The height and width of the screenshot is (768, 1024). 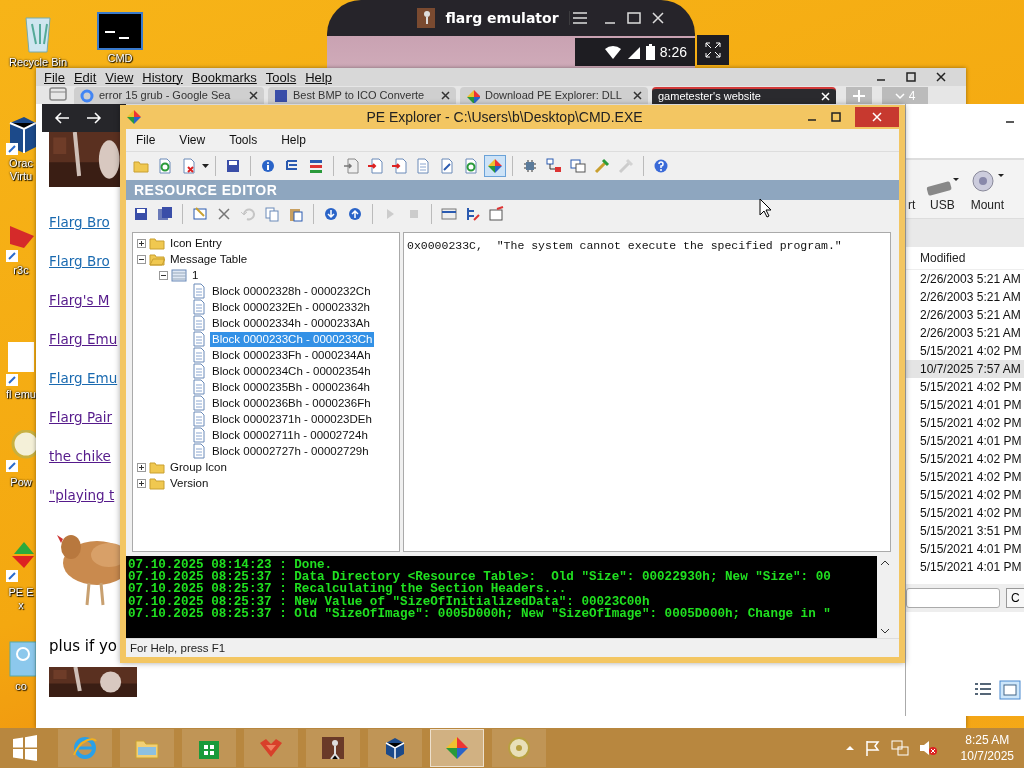 What do you see at coordinates (291, 323) in the screenshot?
I see `tree-item: Block 00002334h - 0000233Ah` at bounding box center [291, 323].